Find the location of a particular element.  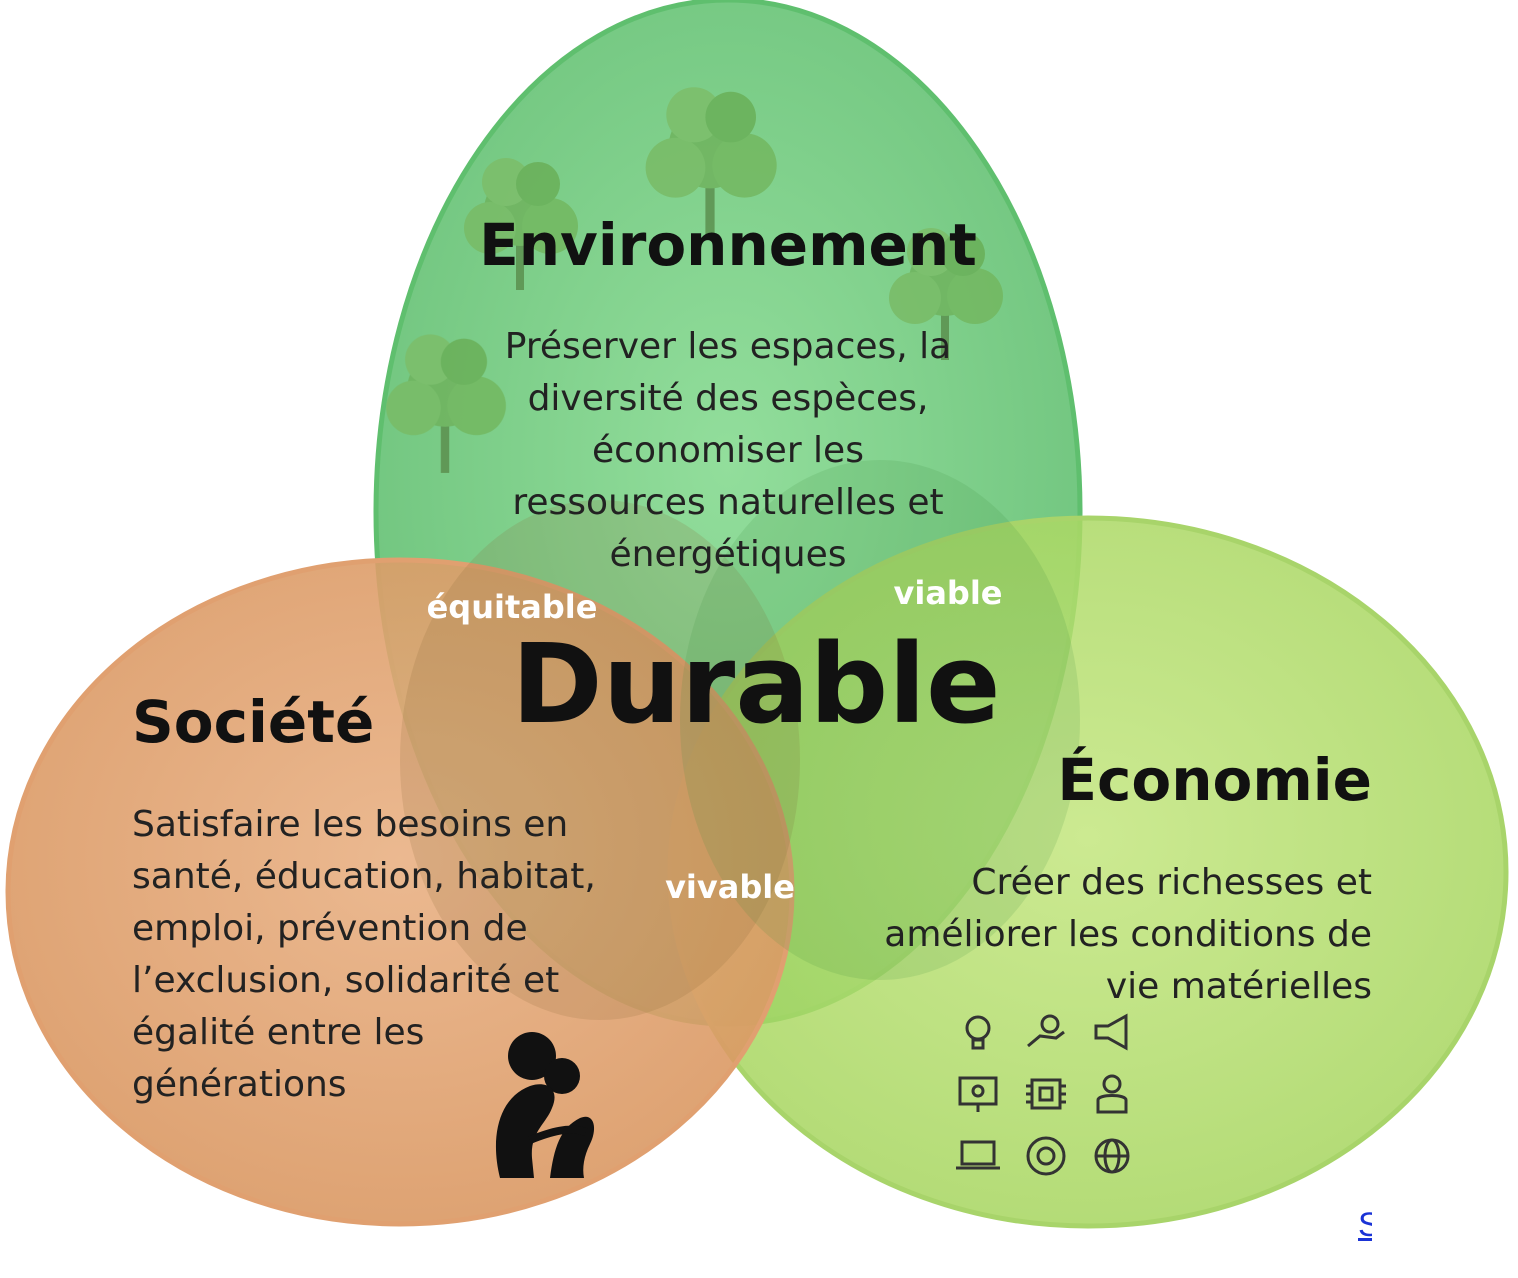

environment-line: Préserver les espaces, la is located at coordinates (728, 346).